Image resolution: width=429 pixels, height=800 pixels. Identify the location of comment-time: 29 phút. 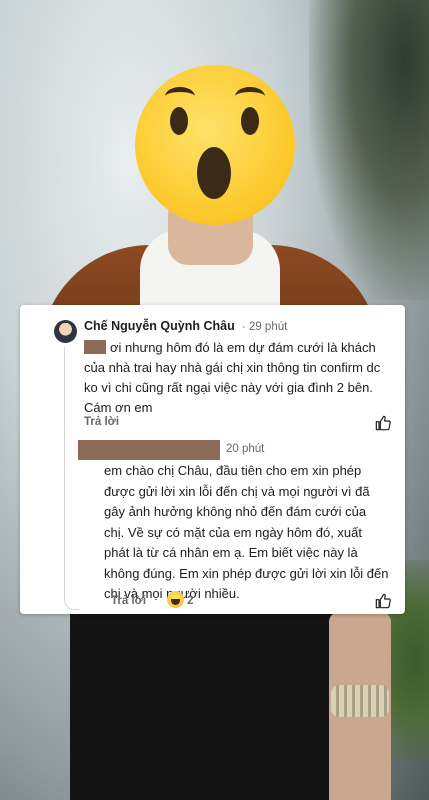
(268, 327).